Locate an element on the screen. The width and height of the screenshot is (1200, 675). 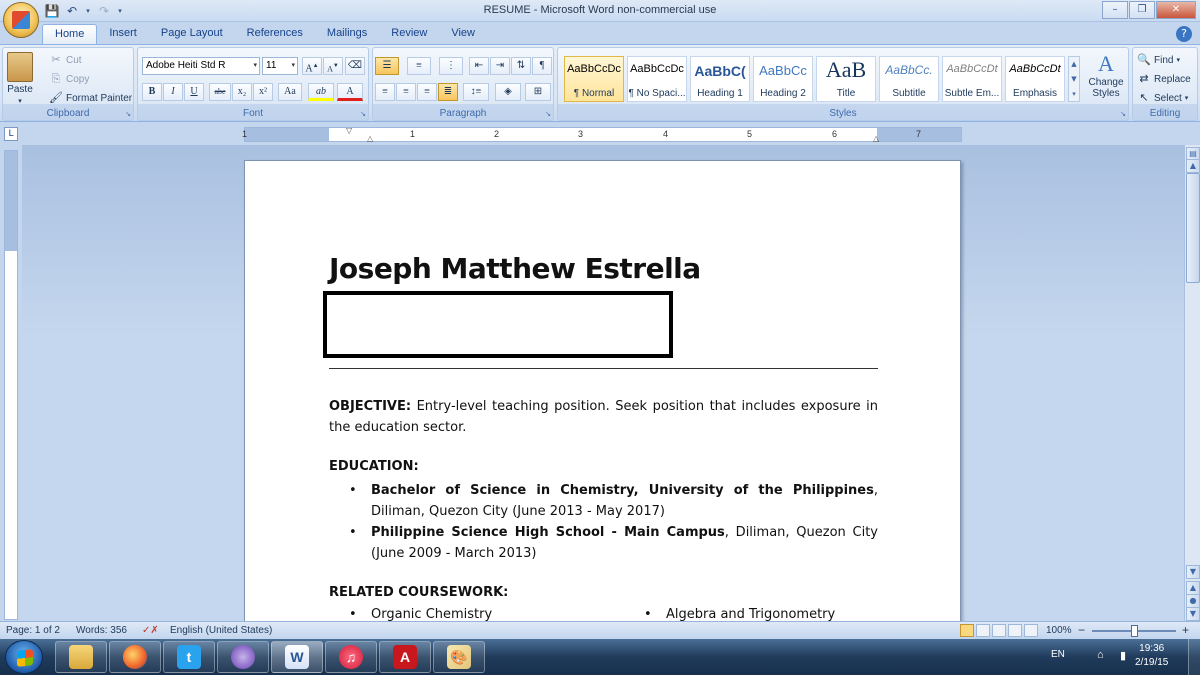
taskbar-app-adobe-reader: A is located at coordinates (405, 657).